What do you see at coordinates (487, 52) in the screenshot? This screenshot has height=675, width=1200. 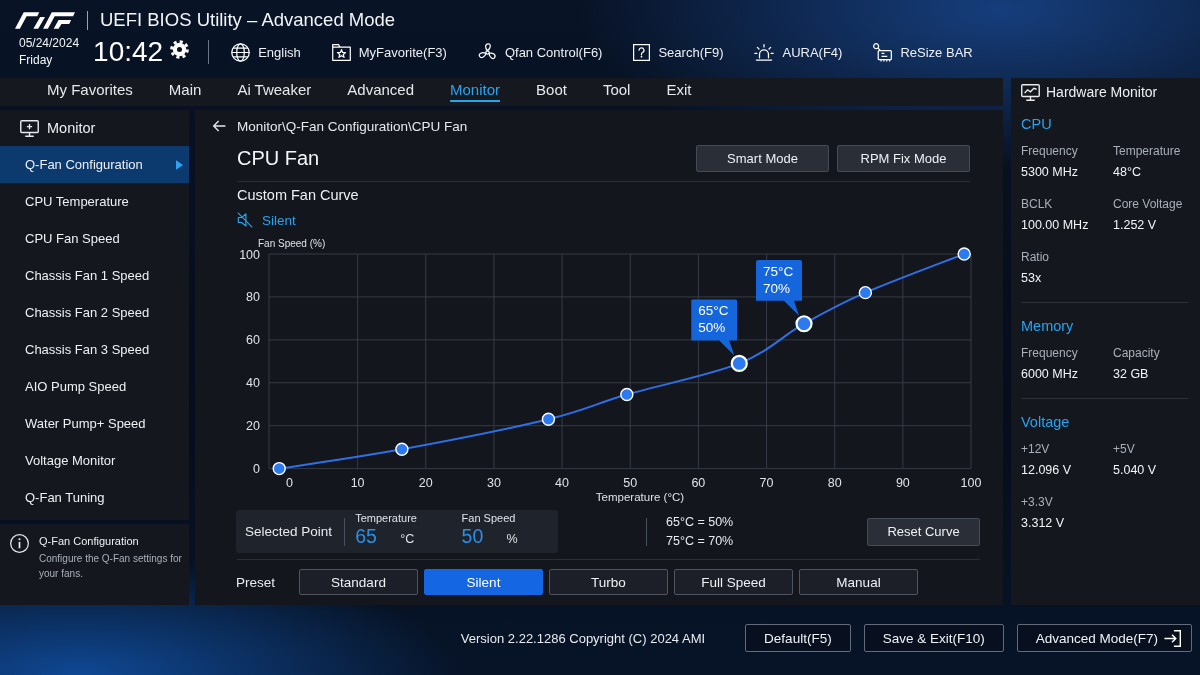 I see `fan-icon` at bounding box center [487, 52].